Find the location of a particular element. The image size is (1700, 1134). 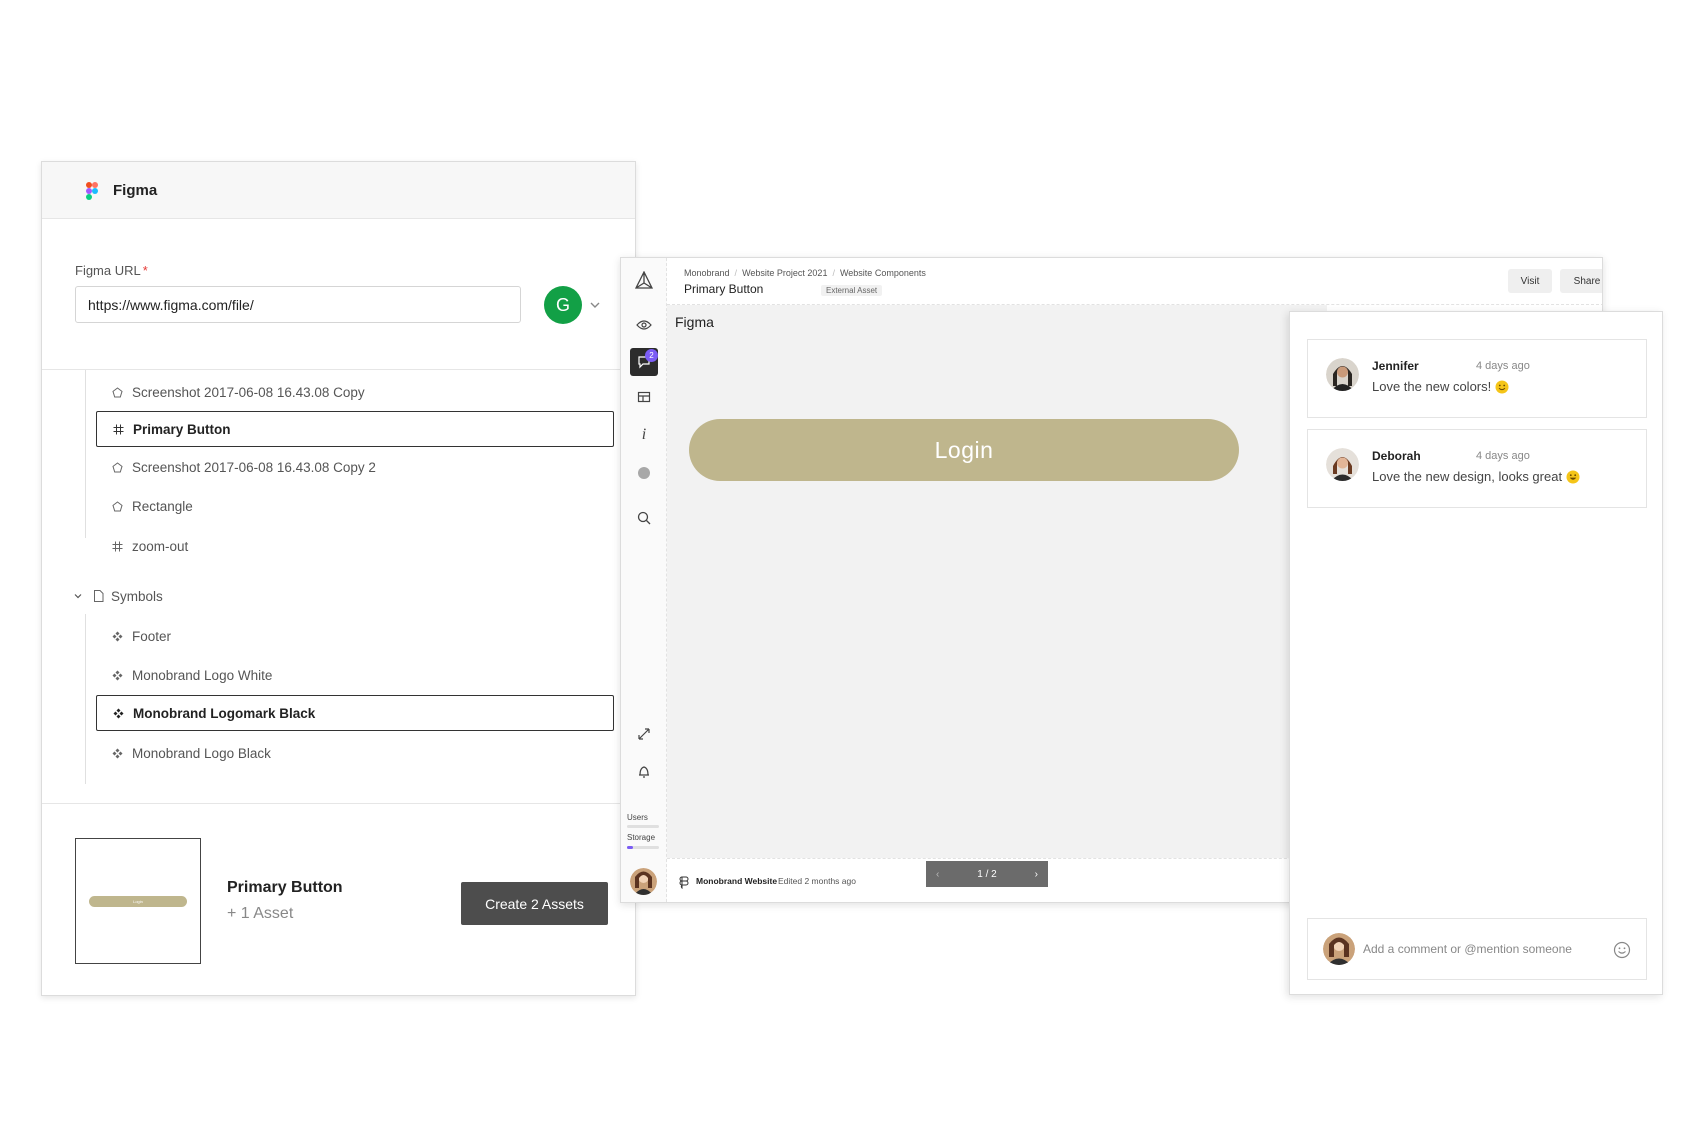

tree-item: zoom-out is located at coordinates (355, 546).